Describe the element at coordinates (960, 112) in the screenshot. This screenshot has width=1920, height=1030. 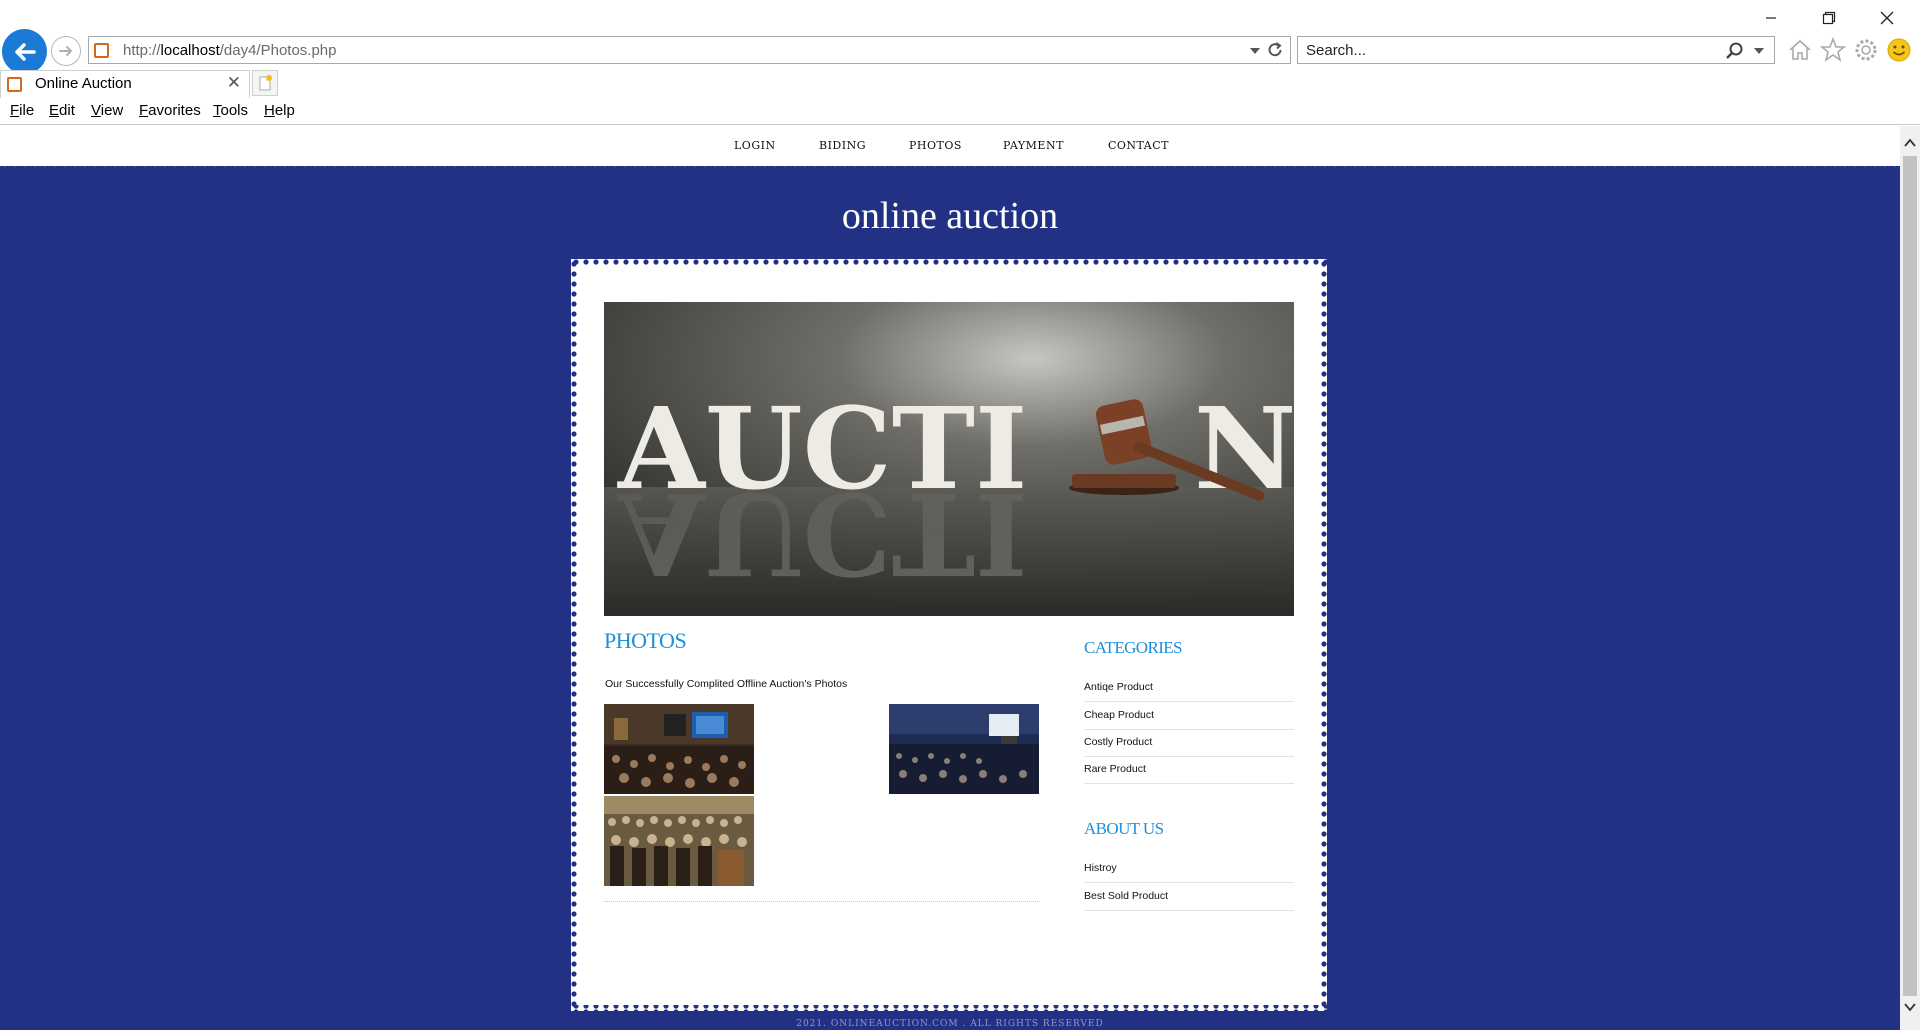
I see `menu-bar: File Edit View Favorites Tools Help` at that location.